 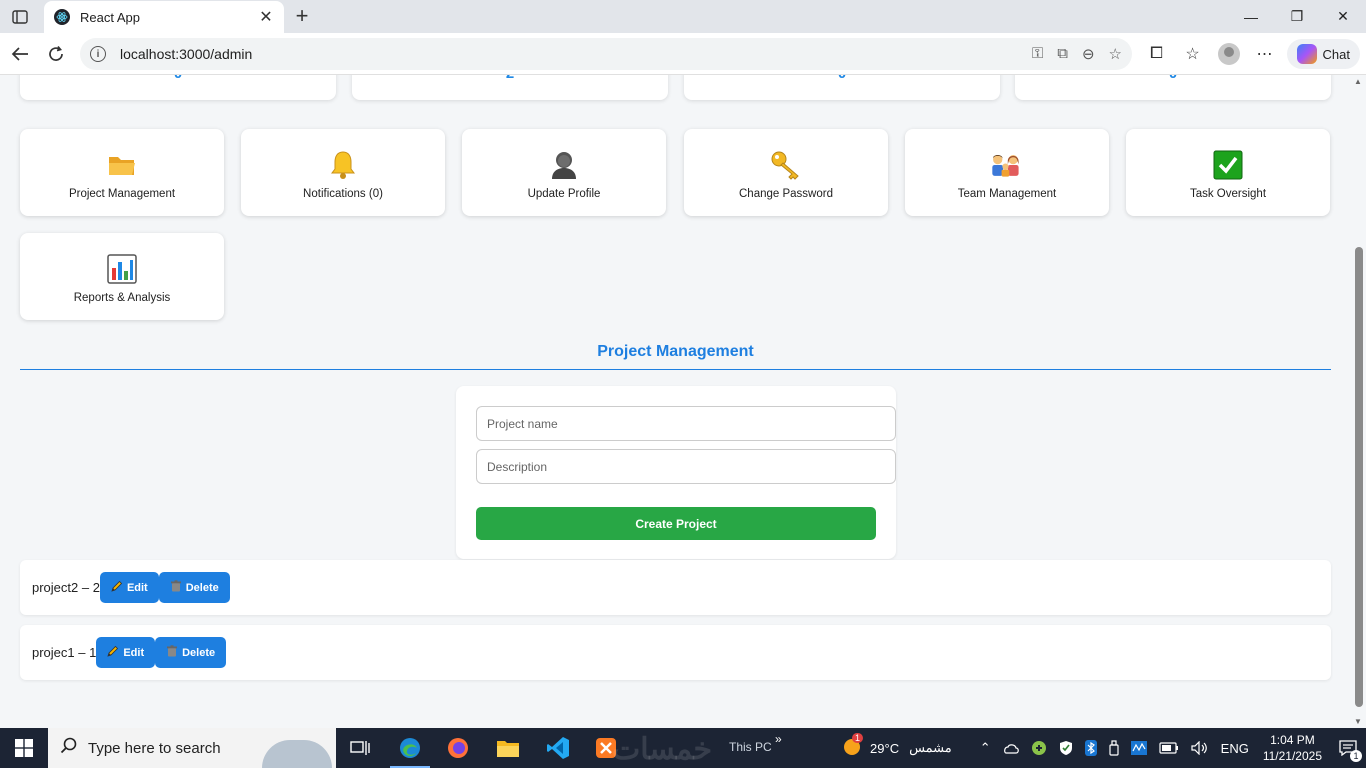 I want to click on address-bar: i localhost:3000/admin ⚿ ⧉ ⊖ ☆, so click(x=606, y=54).